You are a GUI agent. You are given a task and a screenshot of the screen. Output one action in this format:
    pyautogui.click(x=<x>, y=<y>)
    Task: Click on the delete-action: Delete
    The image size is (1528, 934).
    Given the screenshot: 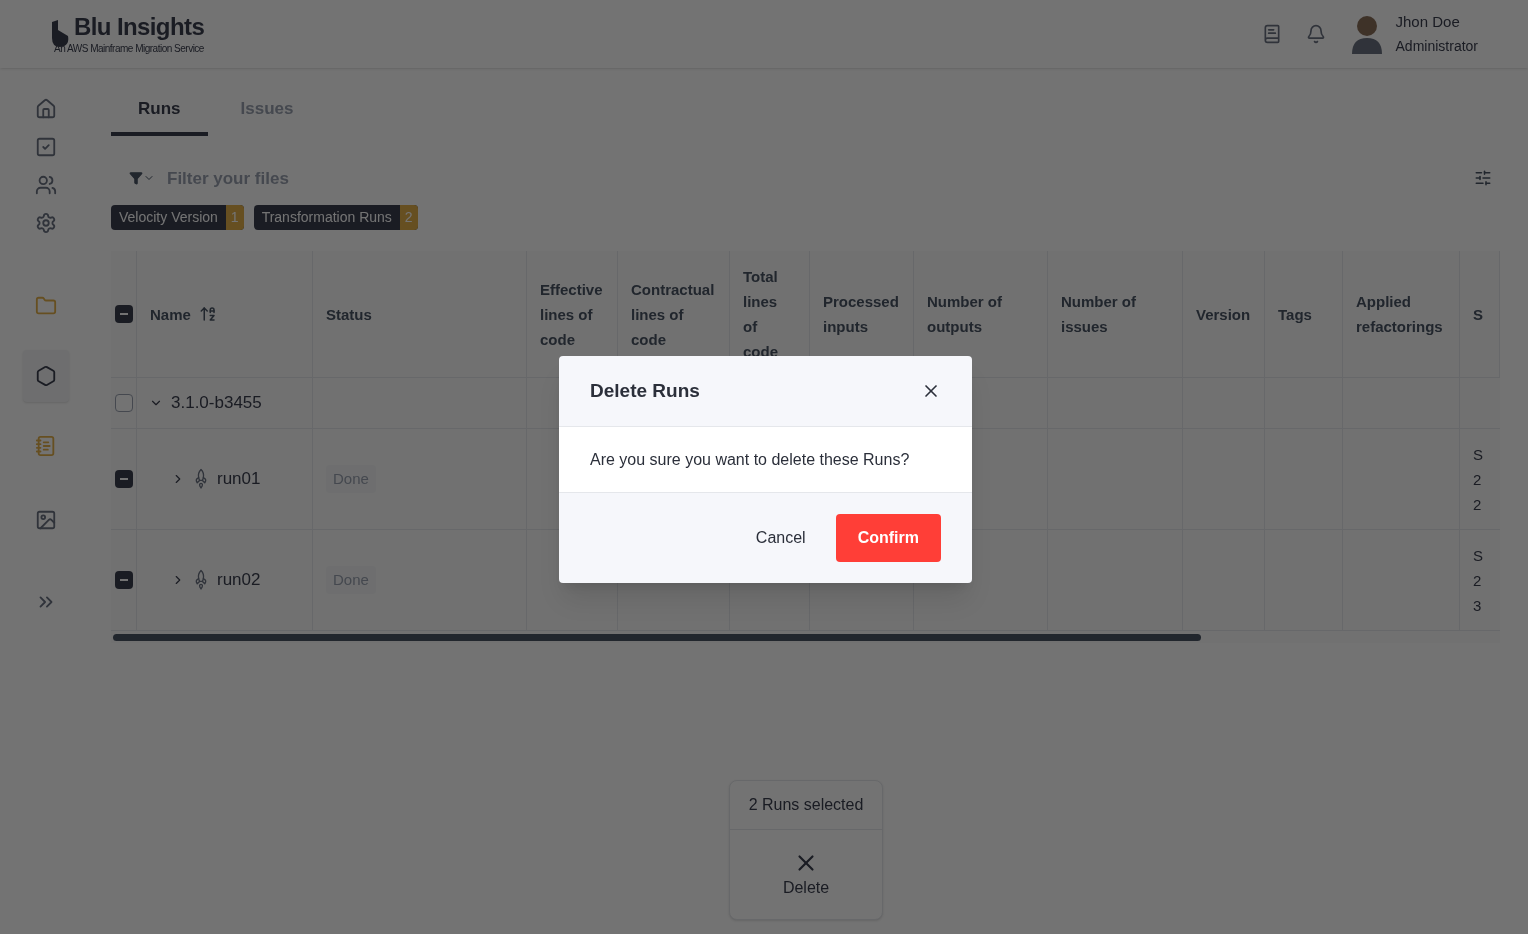 What is the action you would take?
    pyautogui.click(x=806, y=865)
    